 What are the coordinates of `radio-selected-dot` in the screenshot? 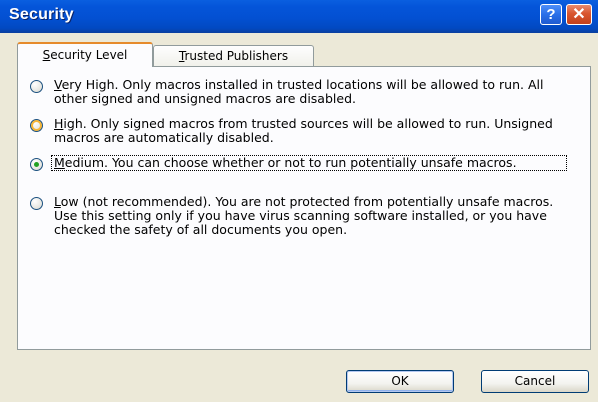 It's located at (36, 164).